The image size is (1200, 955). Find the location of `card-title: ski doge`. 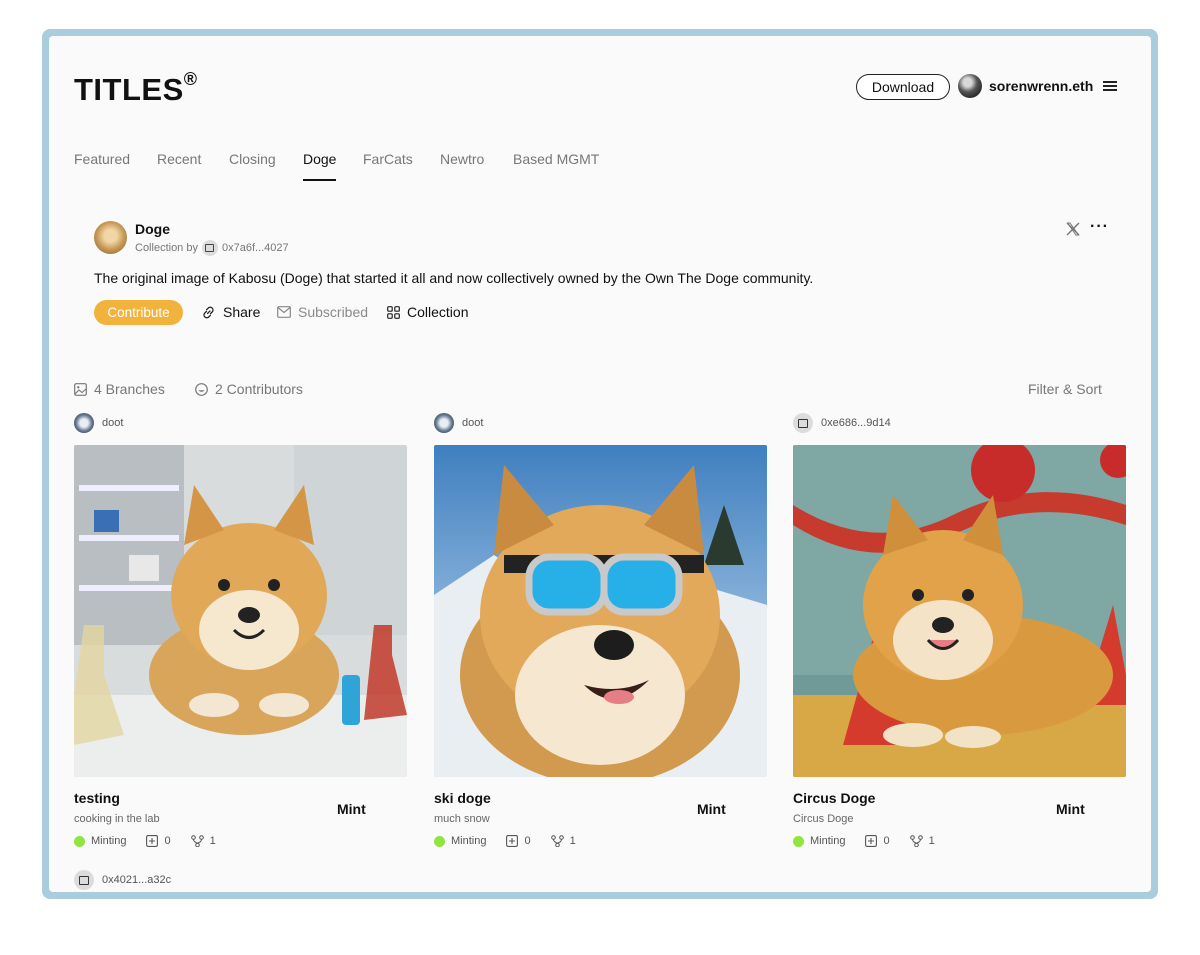

card-title: ski doge is located at coordinates (462, 798).